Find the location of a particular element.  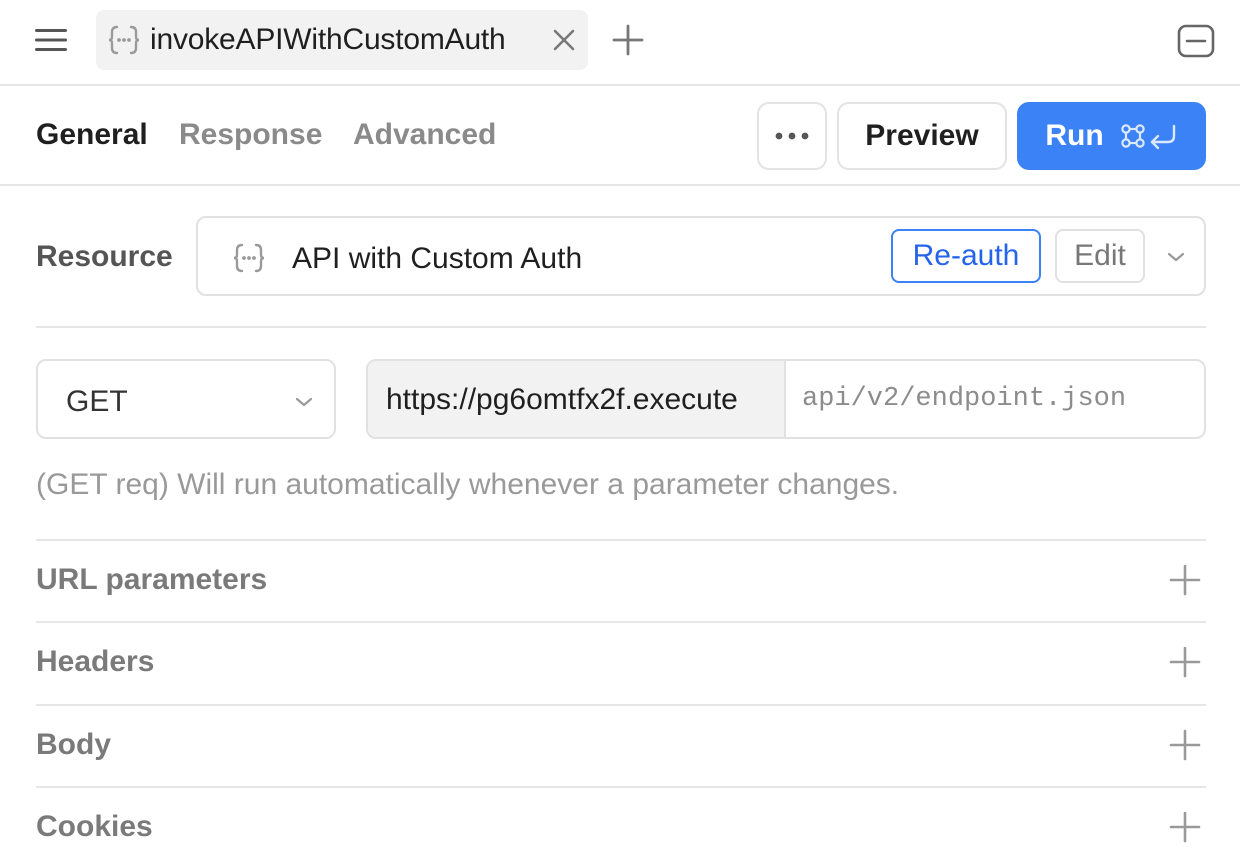

tab-response: Response is located at coordinates (250, 135).